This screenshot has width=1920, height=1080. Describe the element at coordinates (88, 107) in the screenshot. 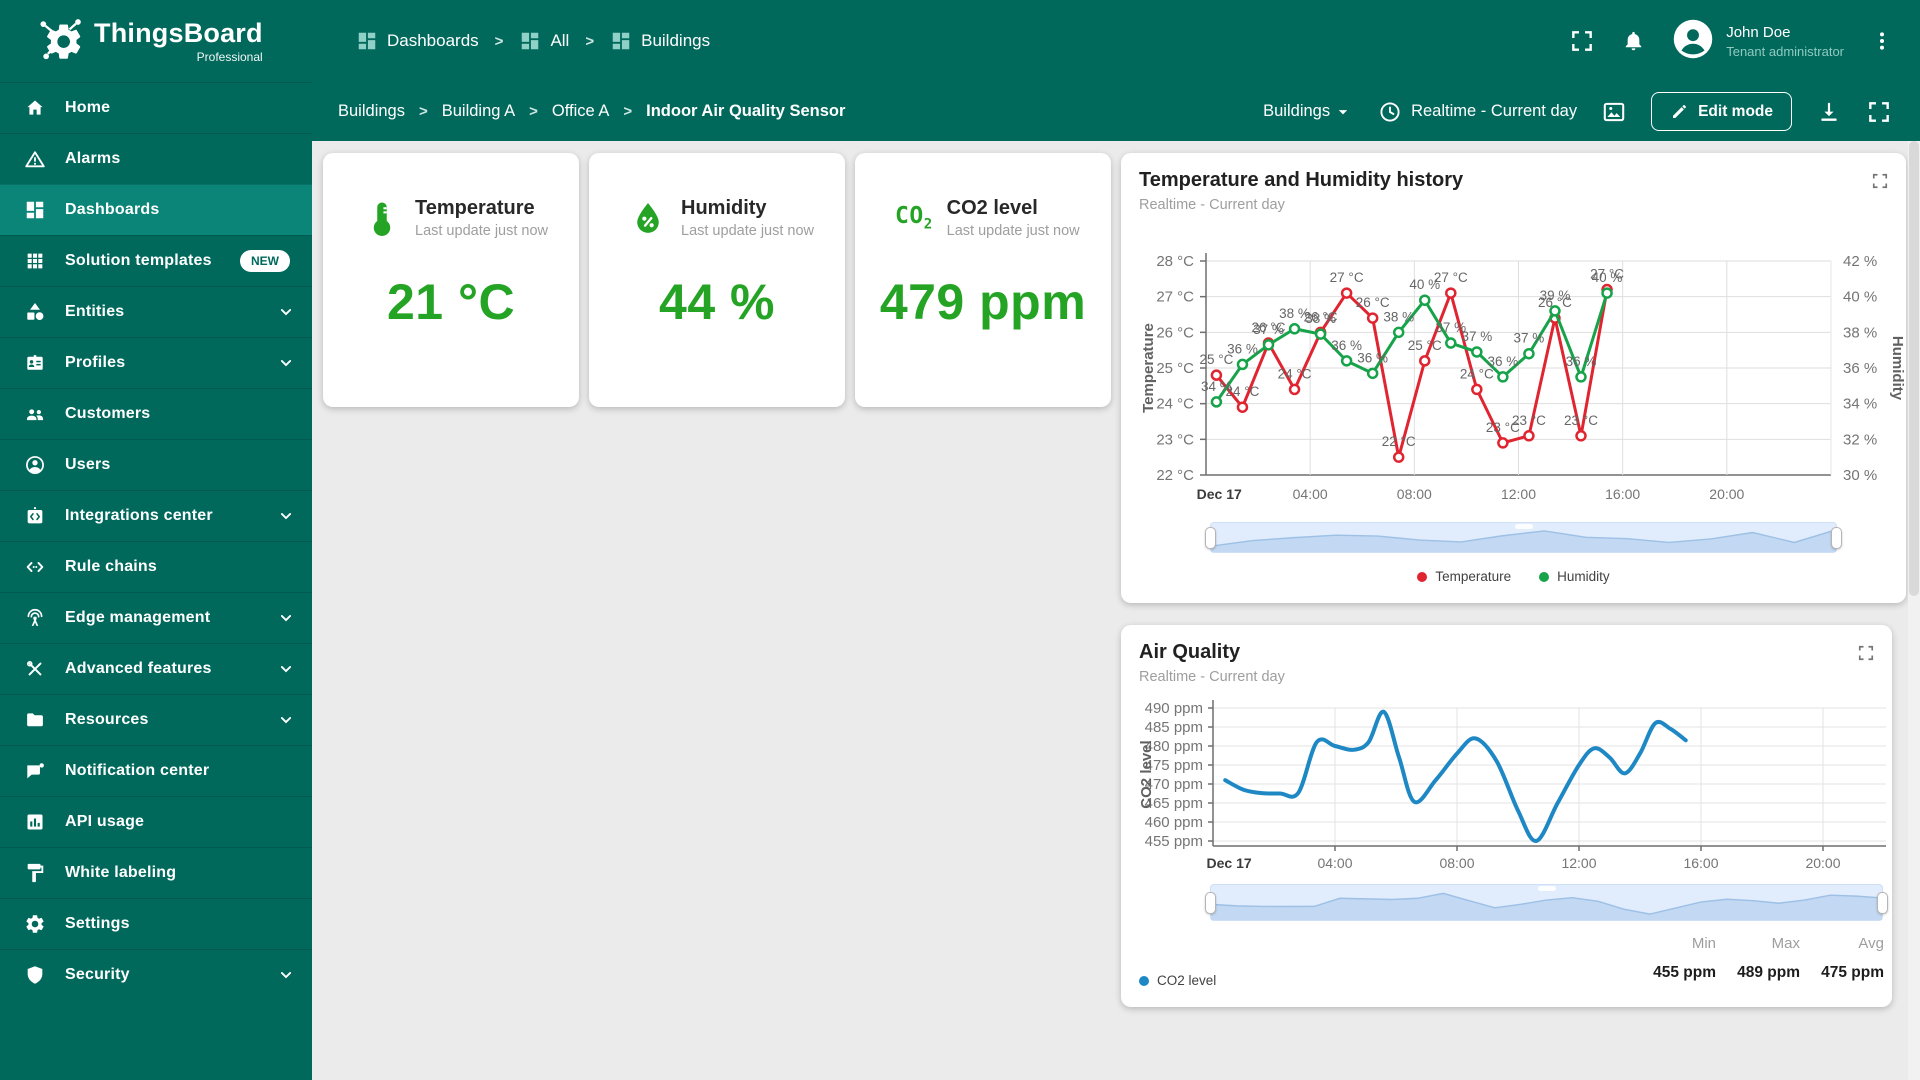

I see `sidebar-item-label: Home` at that location.